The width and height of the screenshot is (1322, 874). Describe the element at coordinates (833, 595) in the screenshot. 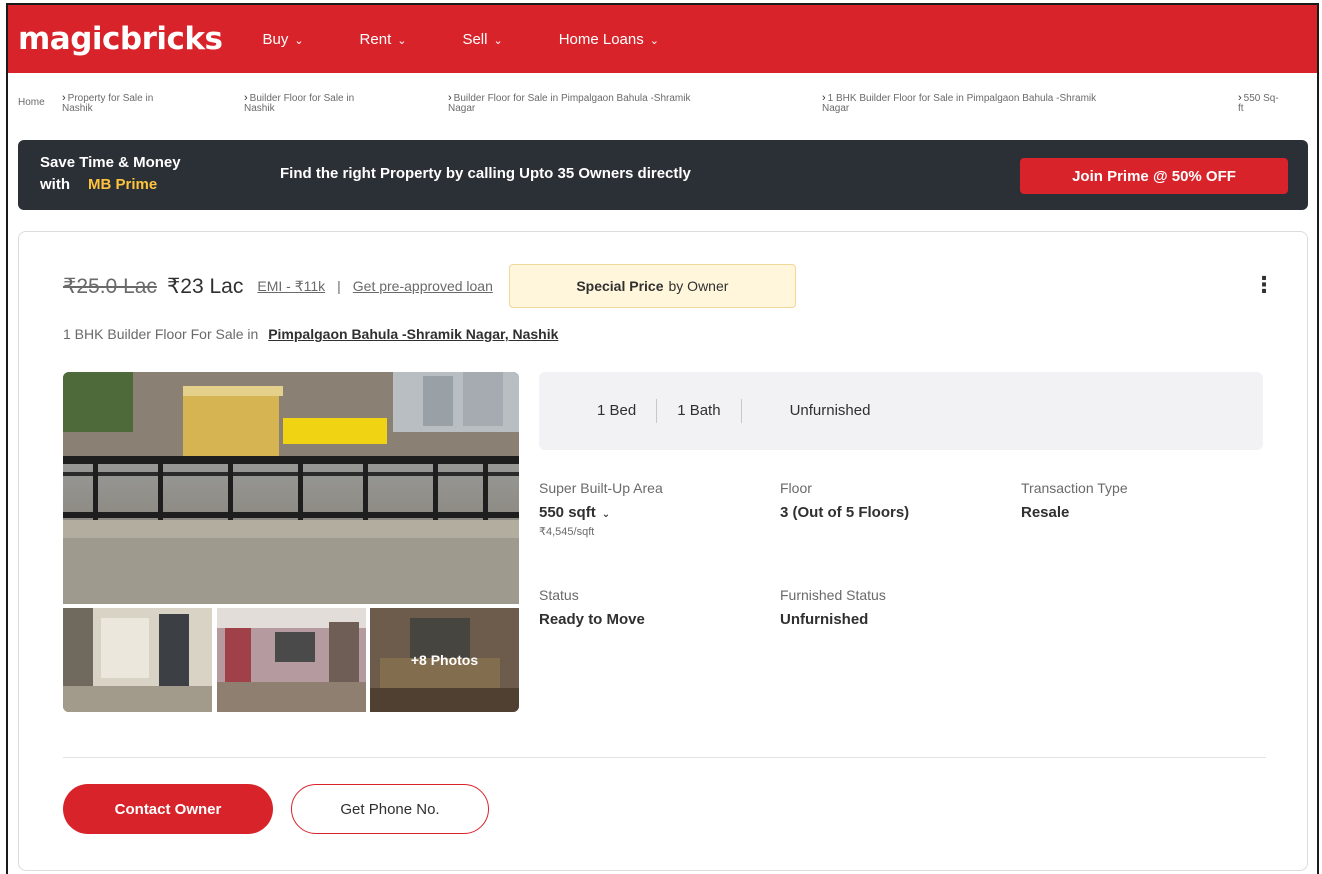

I see `furnished-label: Furnished Status` at that location.